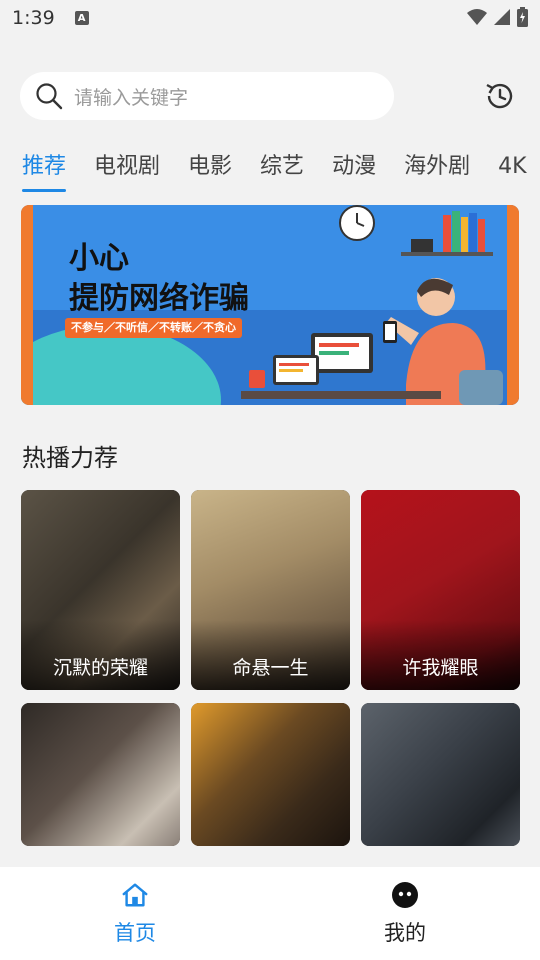  I want to click on status-time: 1:39, so click(33, 18).